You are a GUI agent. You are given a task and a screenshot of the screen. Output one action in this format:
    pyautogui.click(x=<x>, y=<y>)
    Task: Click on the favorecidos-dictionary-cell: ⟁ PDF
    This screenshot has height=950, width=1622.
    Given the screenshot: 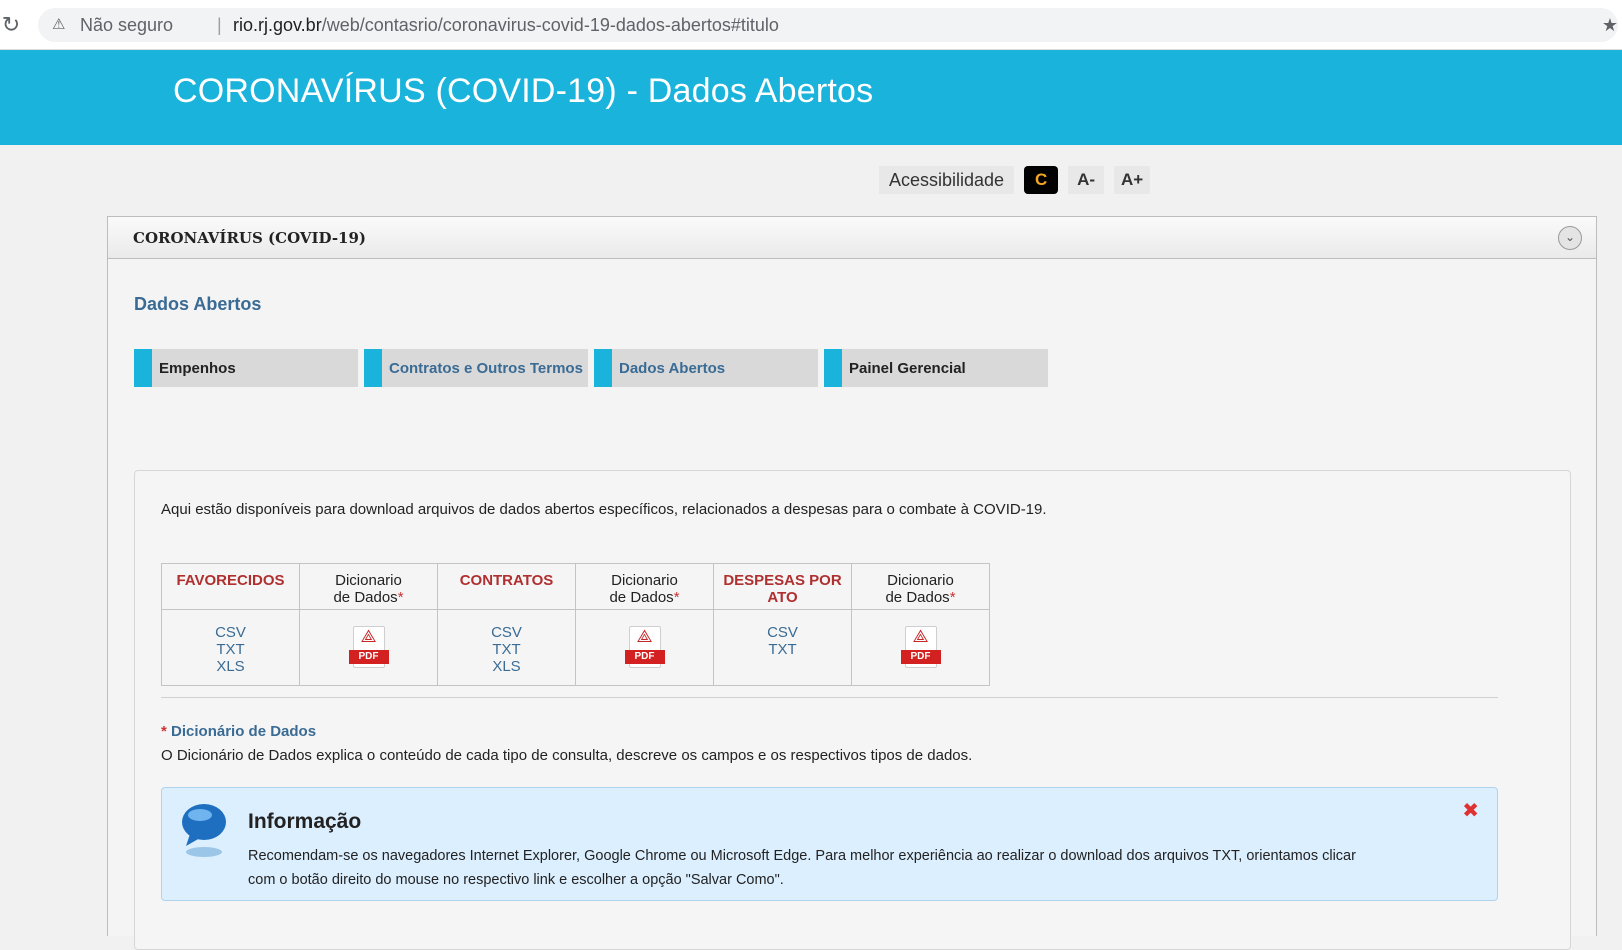 What is the action you would take?
    pyautogui.click(x=368, y=647)
    